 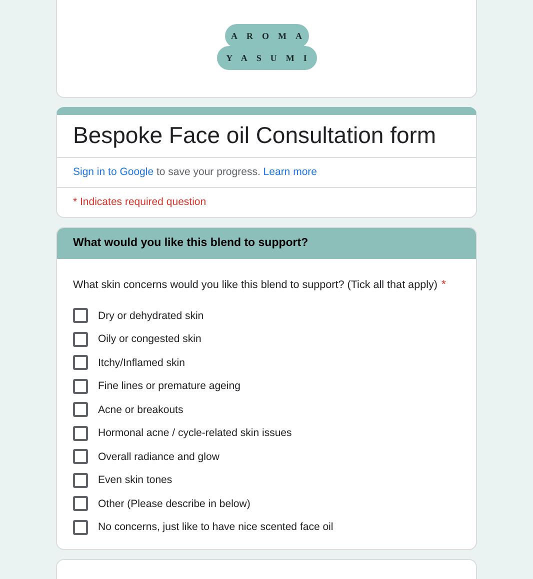 I want to click on option-label: Dry or dehydrated skin, so click(x=151, y=316).